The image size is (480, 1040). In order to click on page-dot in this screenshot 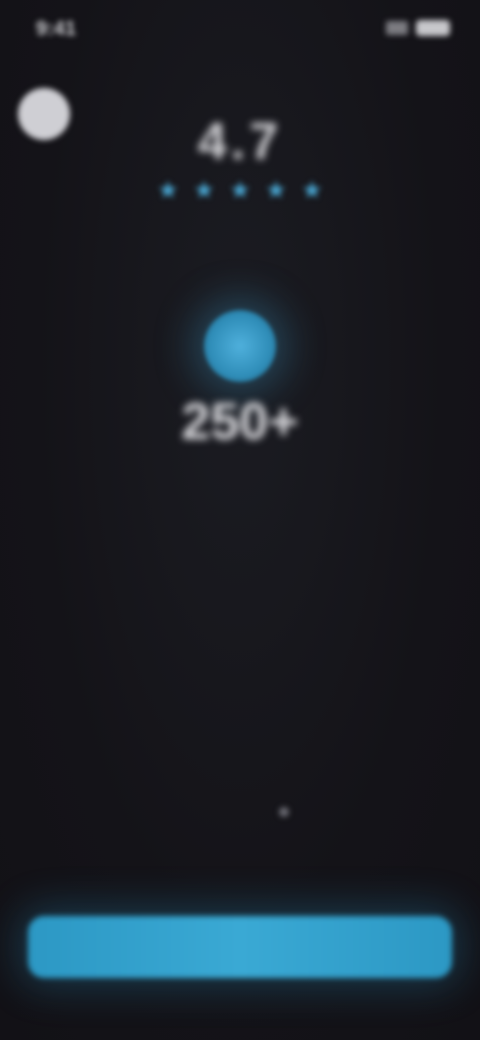, I will do `click(284, 812)`.